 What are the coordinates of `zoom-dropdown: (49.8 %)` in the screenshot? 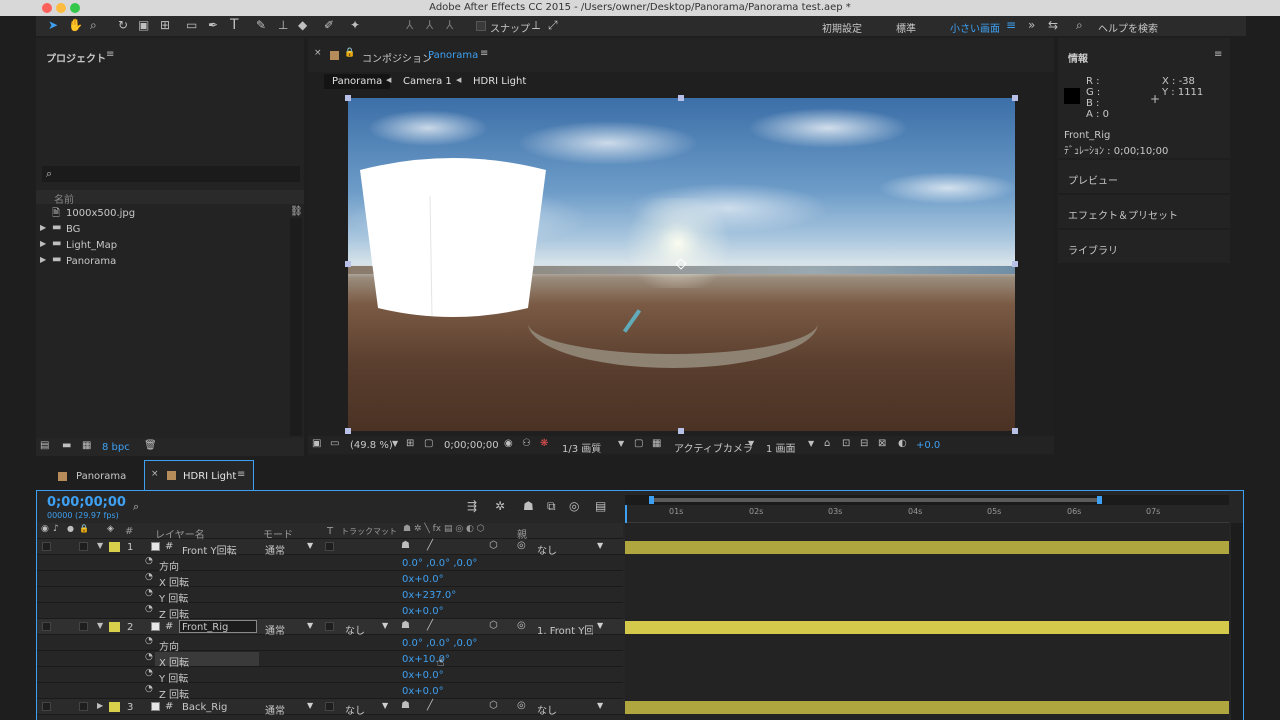 It's located at (371, 445).